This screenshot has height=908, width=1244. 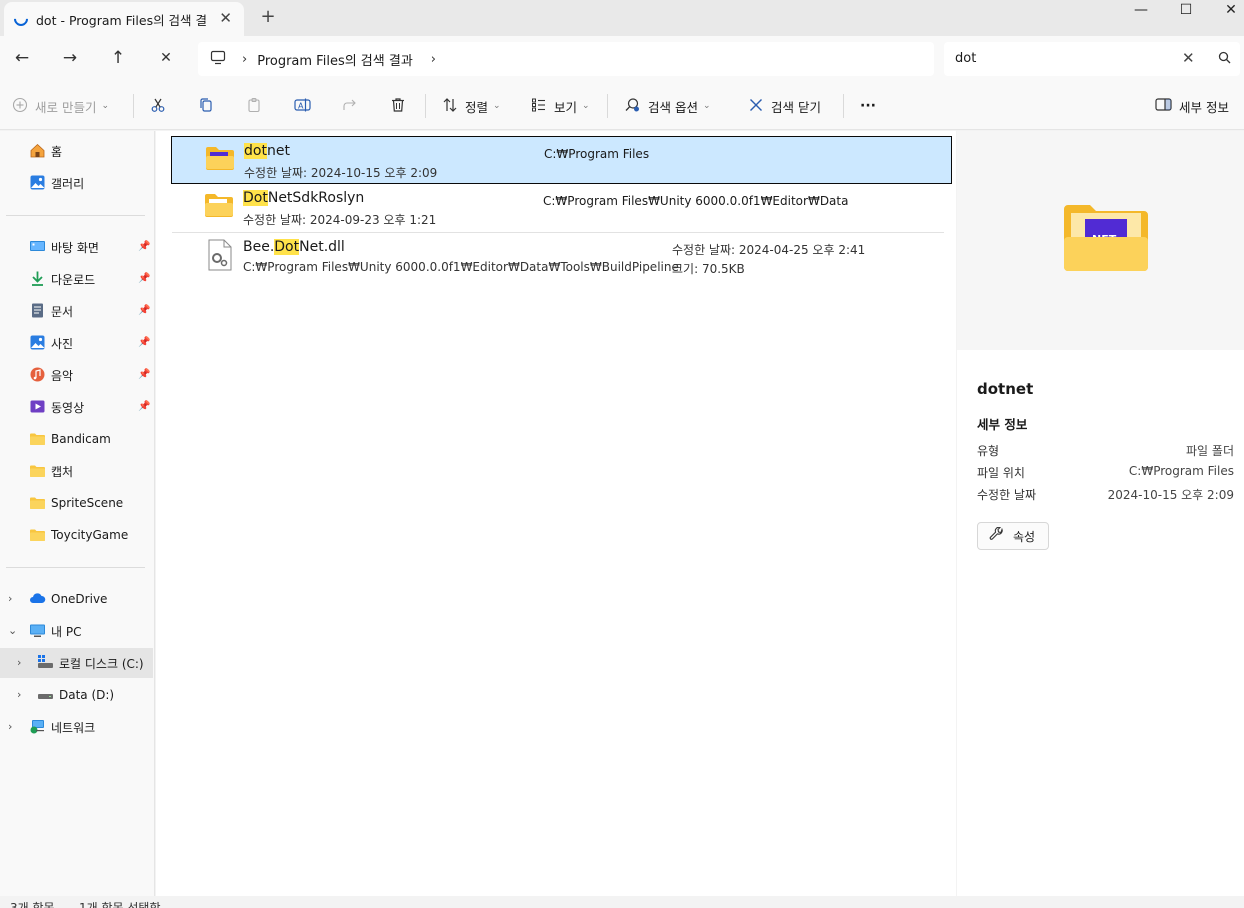 I want to click on status-selected-count: 1개 항목 선택함, so click(x=120, y=904).